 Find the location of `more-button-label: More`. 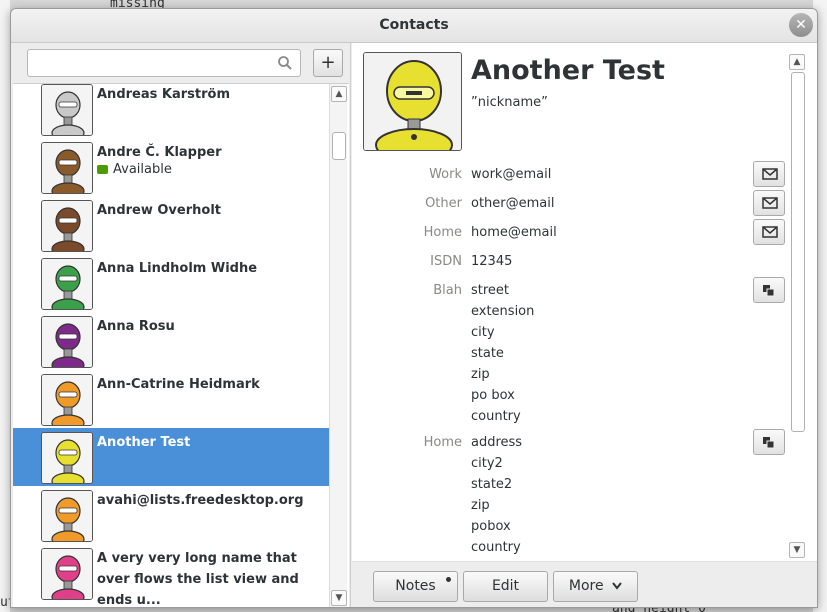

more-button-label: More is located at coordinates (586, 586).